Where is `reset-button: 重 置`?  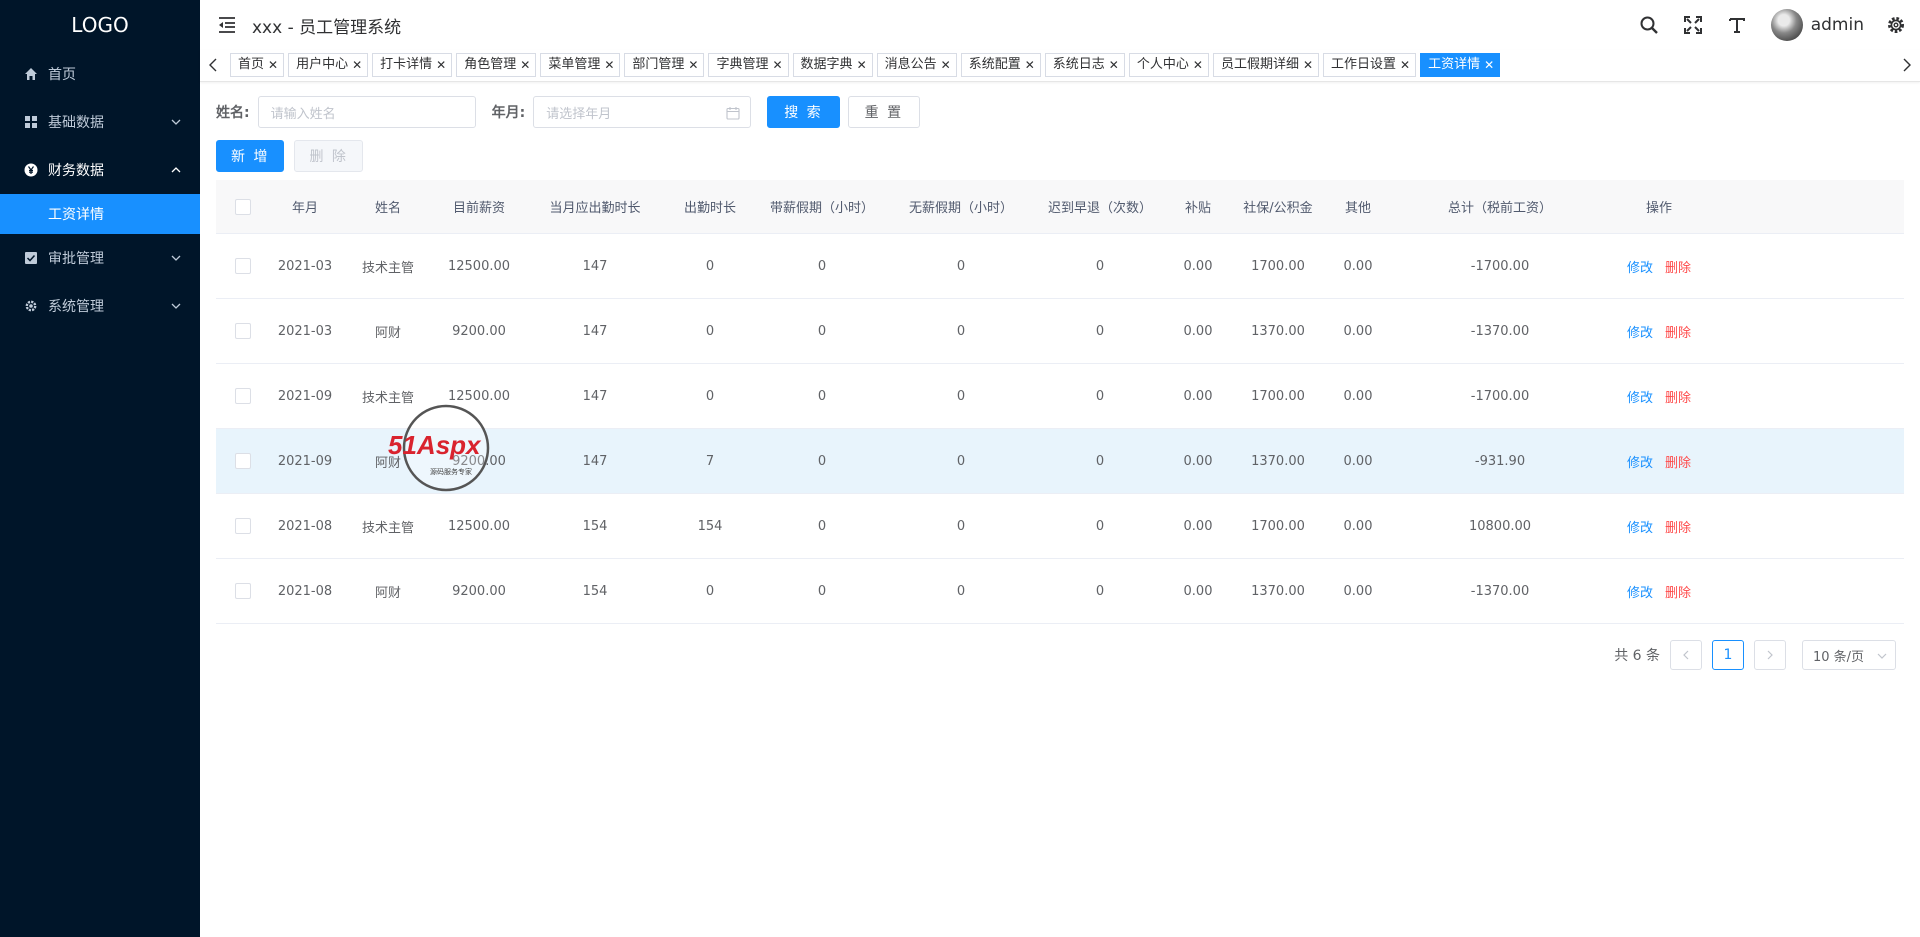
reset-button: 重 置 is located at coordinates (884, 112).